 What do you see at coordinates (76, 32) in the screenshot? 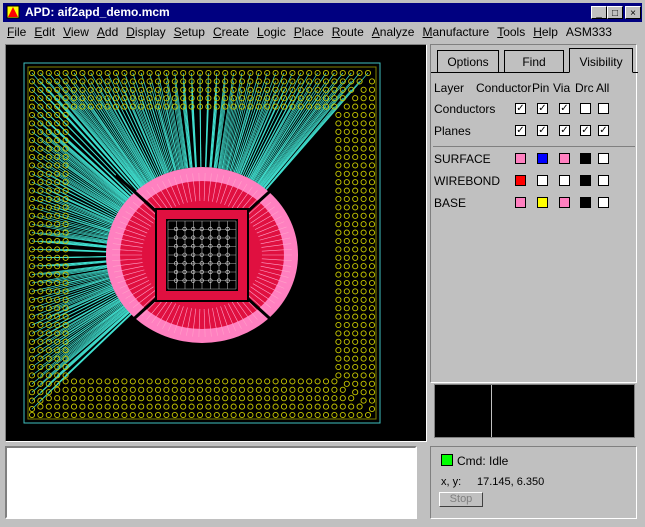
I see `menu-view: View` at bounding box center [76, 32].